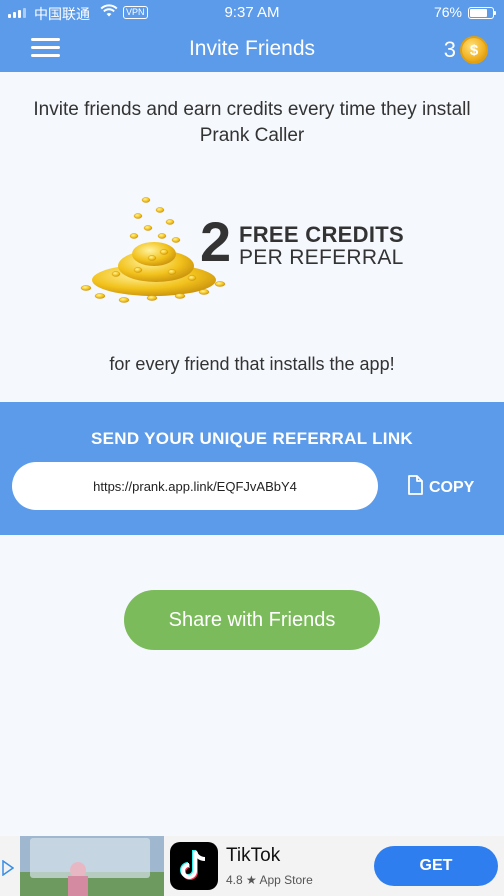 This screenshot has width=504, height=896. I want to click on referral-link-field: https://prank.app.link/EQFJvABbY4, so click(195, 486).